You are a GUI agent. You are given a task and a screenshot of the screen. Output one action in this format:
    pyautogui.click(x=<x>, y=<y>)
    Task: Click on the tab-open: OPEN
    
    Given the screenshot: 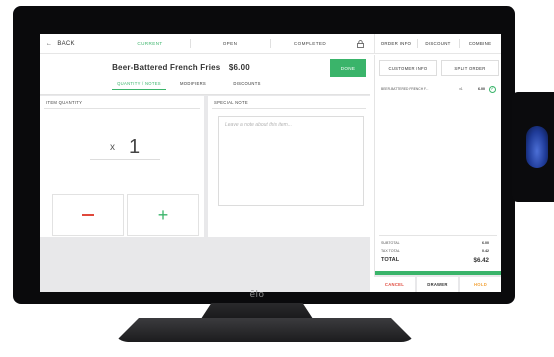 What is the action you would take?
    pyautogui.click(x=230, y=43)
    